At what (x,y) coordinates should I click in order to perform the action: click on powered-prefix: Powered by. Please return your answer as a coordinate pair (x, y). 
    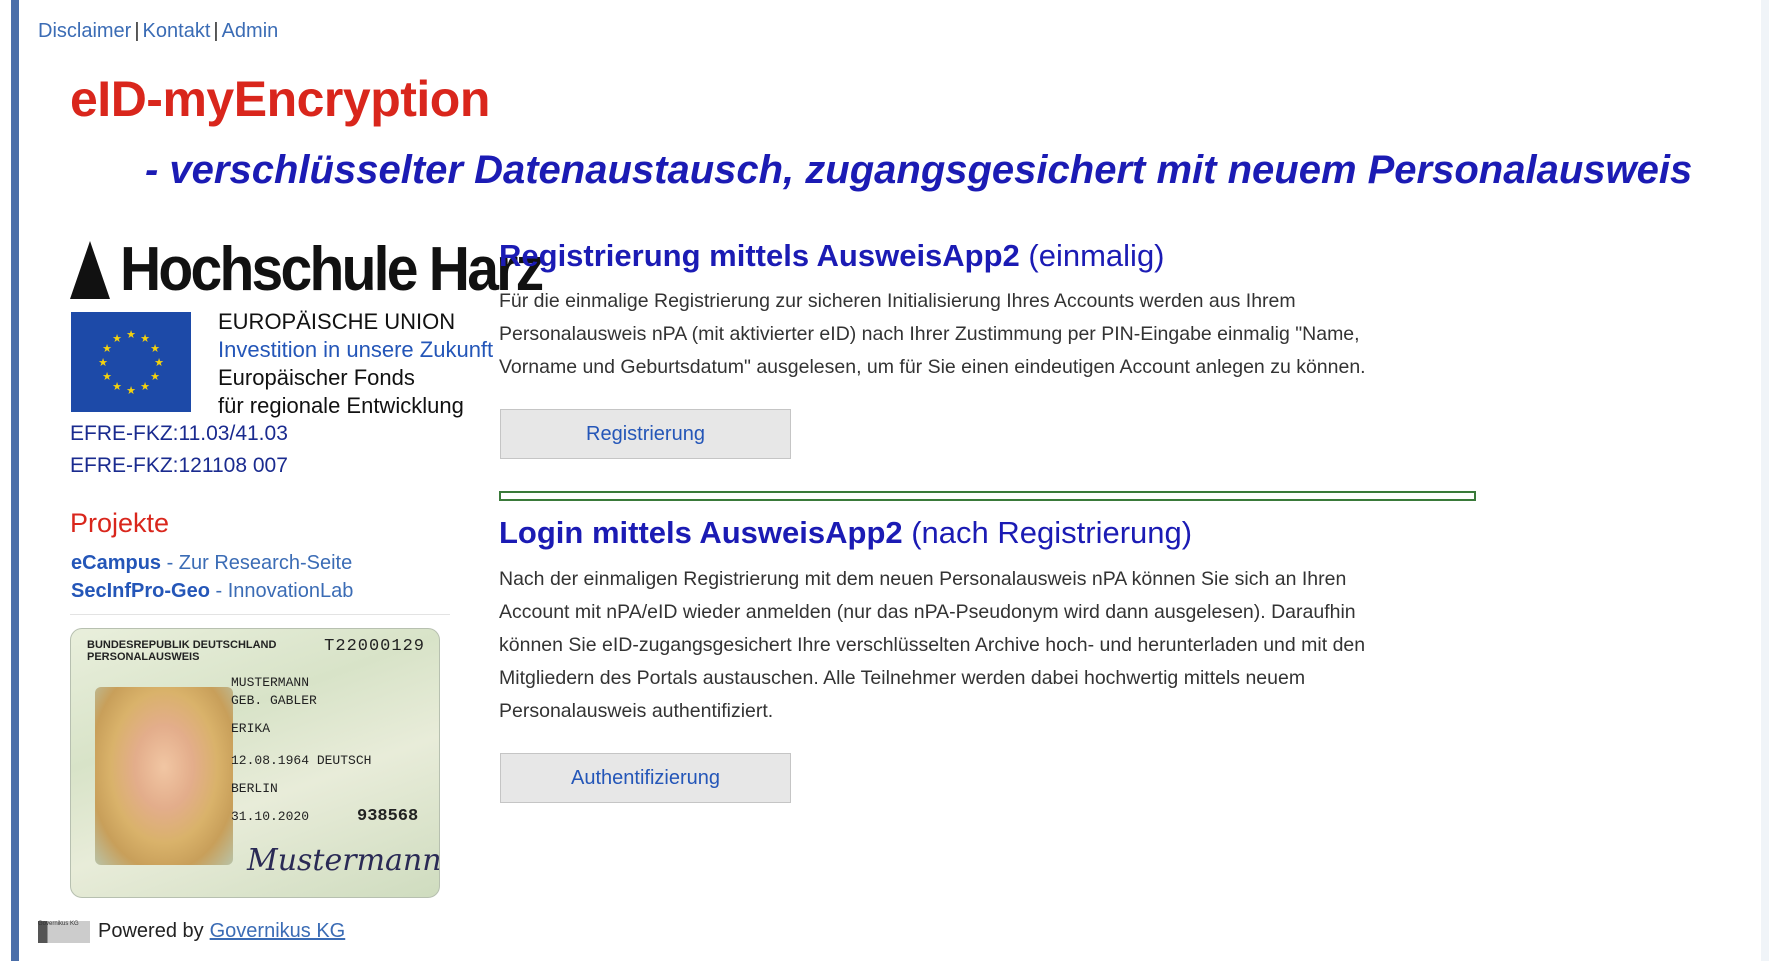
    Looking at the image, I should click on (151, 931).